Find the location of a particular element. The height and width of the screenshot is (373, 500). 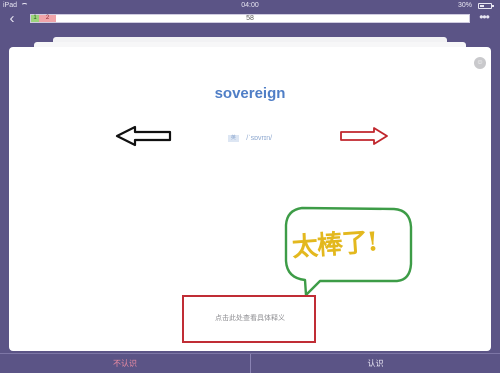

battery-icon is located at coordinates (486, 6).